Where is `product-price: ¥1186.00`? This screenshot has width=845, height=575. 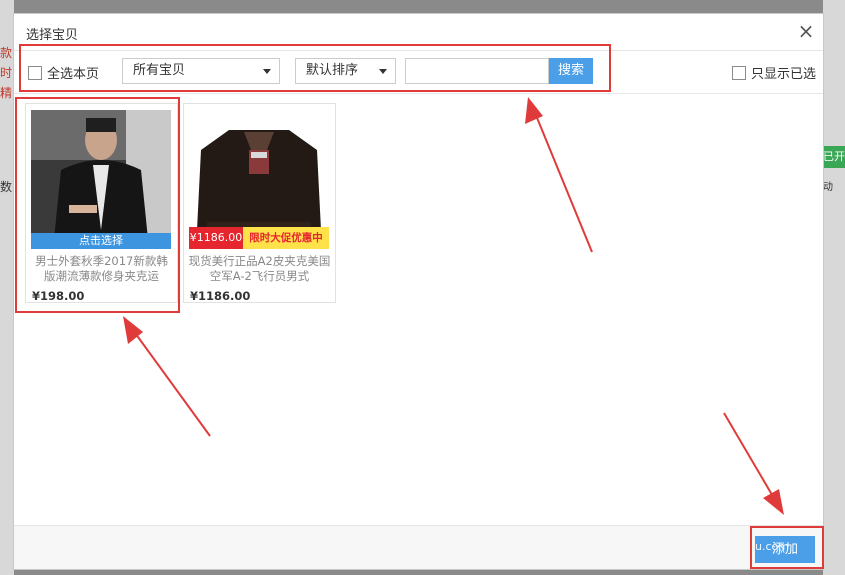 product-price: ¥1186.00 is located at coordinates (220, 296).